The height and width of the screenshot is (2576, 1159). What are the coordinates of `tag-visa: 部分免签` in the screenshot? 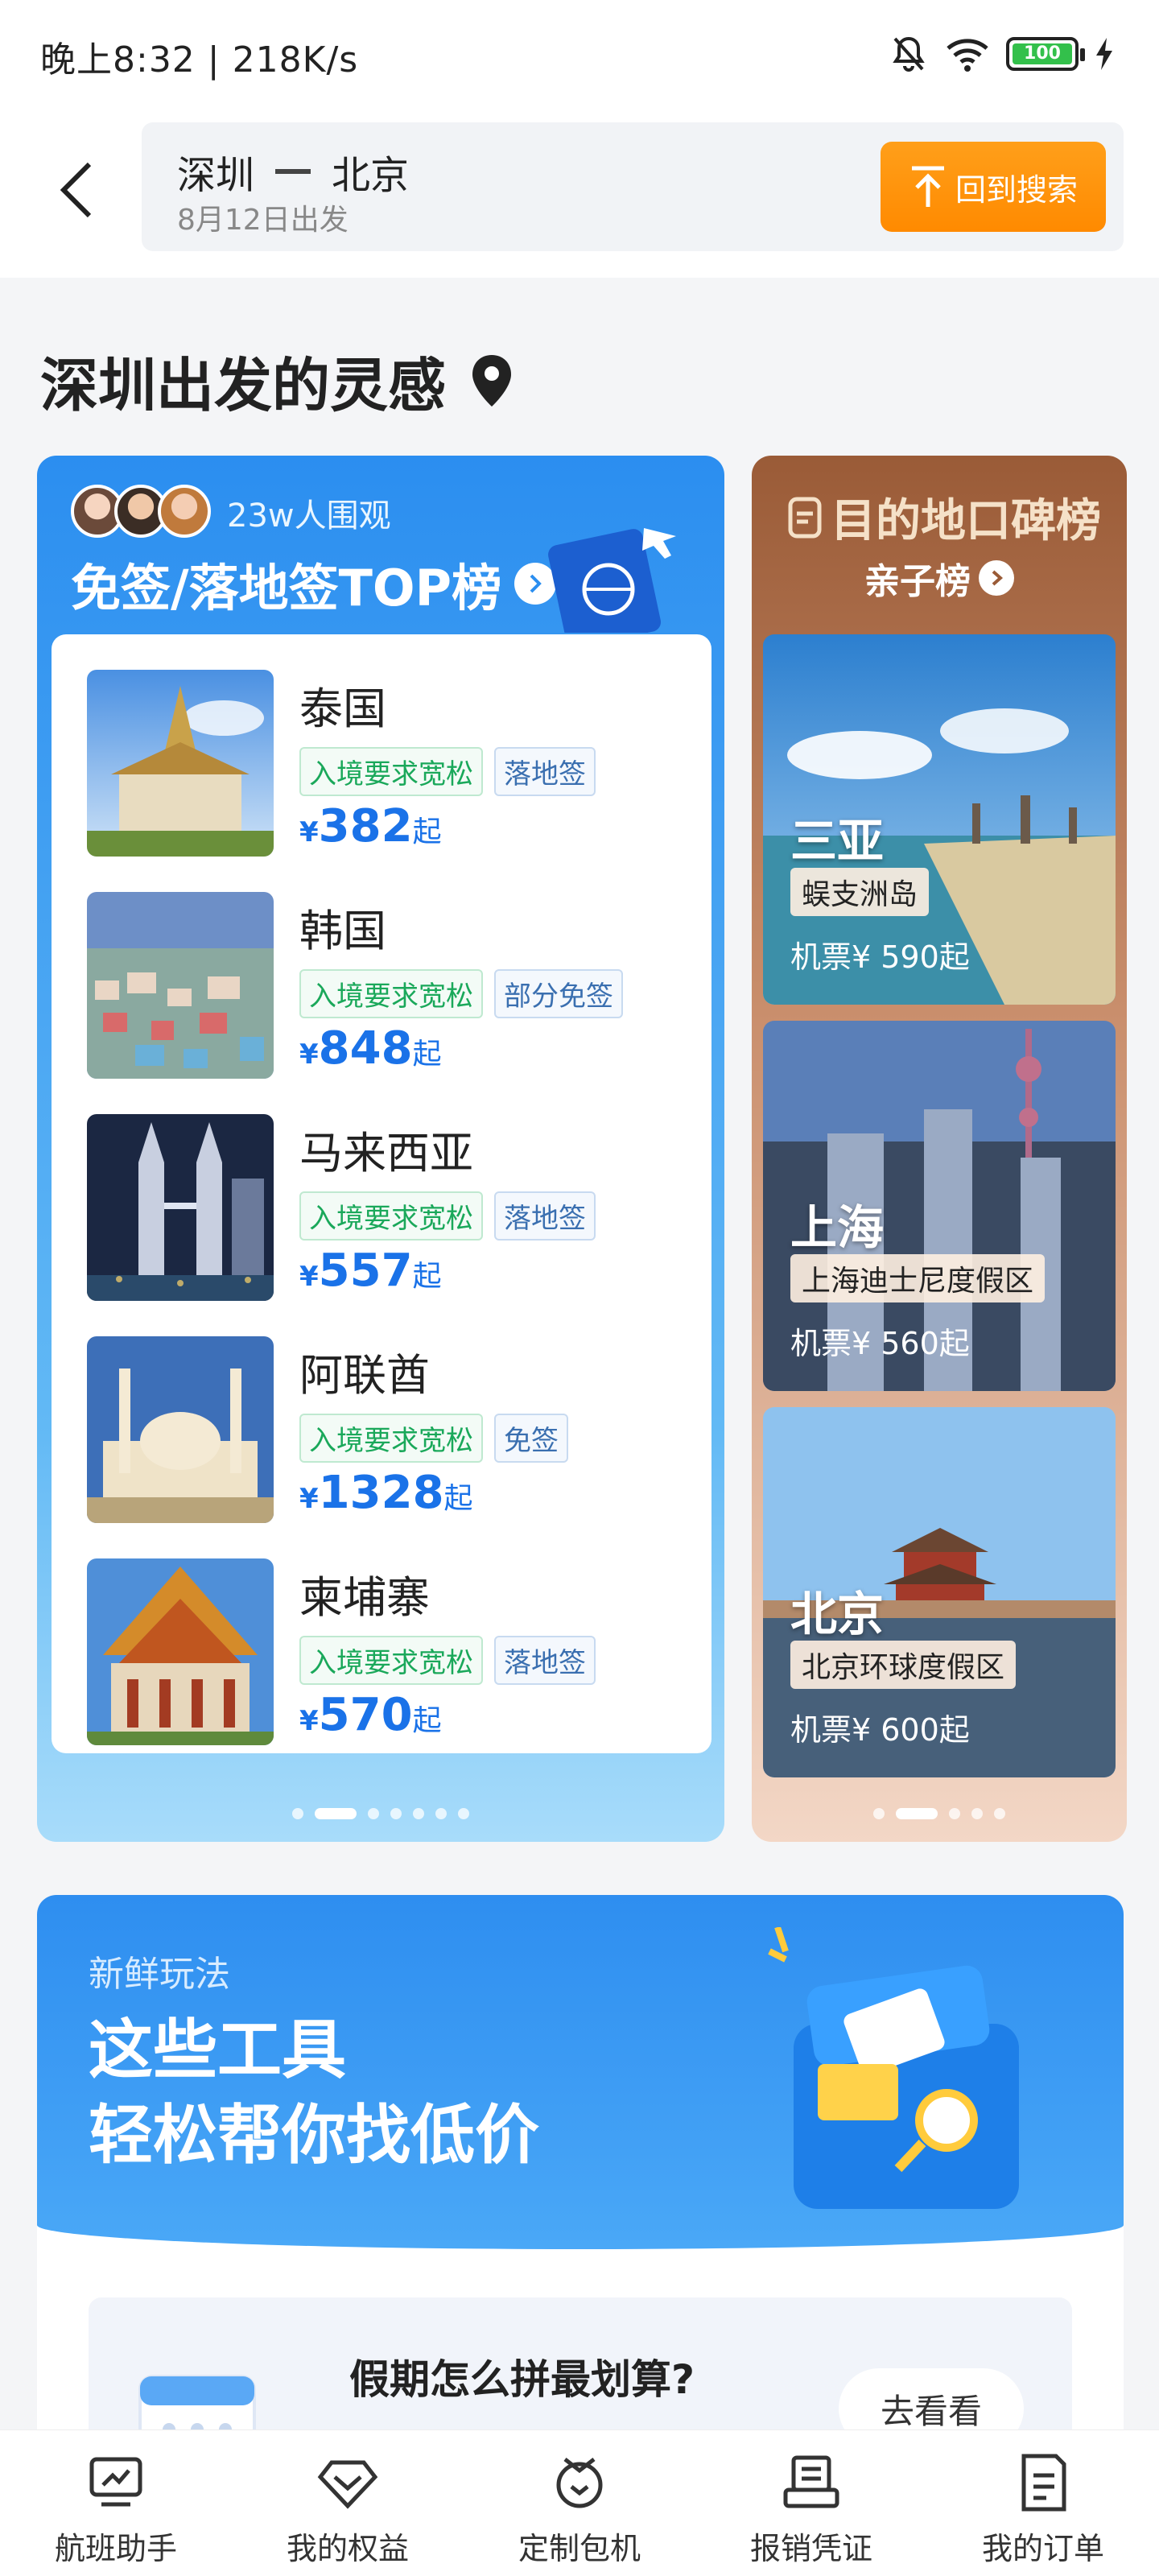 It's located at (558, 993).